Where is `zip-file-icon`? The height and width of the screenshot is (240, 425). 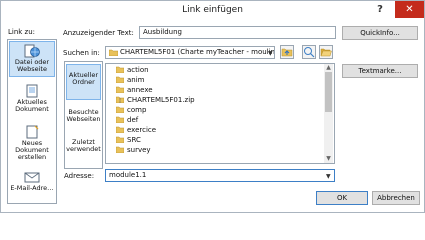 zip-file-icon is located at coordinates (120, 99).